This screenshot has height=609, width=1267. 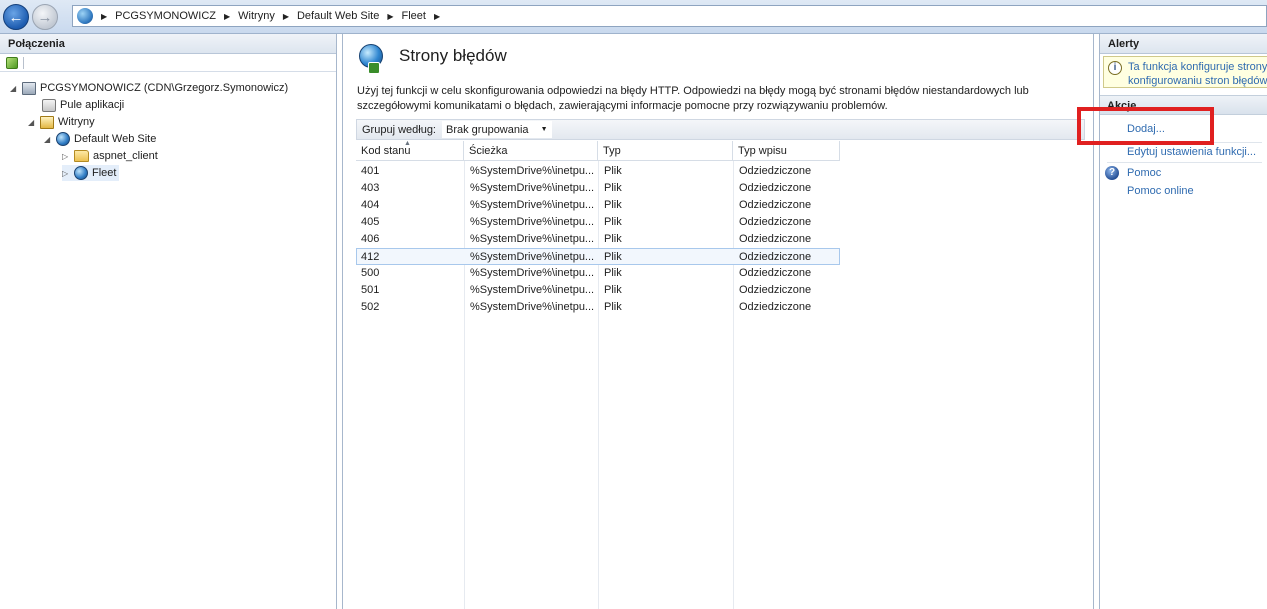 What do you see at coordinates (531, 151) in the screenshot?
I see `column-header-path: Ścieżka` at bounding box center [531, 151].